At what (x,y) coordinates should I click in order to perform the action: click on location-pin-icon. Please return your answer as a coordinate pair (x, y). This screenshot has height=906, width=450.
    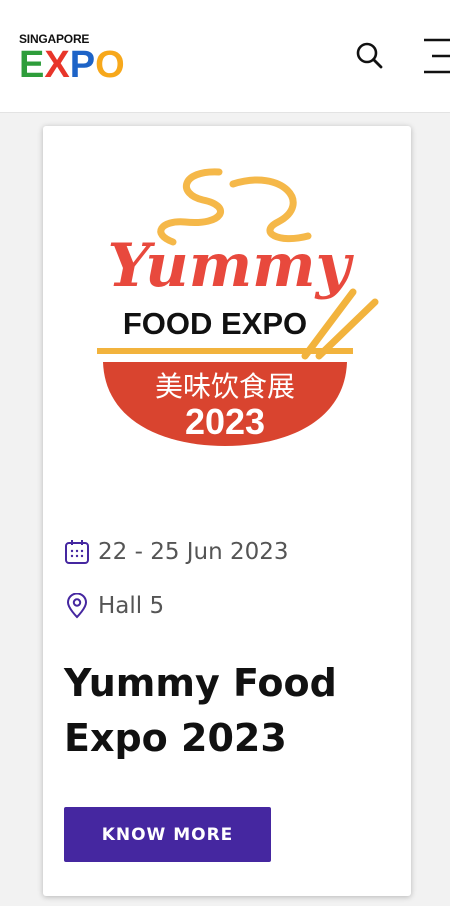
    Looking at the image, I should click on (77, 606).